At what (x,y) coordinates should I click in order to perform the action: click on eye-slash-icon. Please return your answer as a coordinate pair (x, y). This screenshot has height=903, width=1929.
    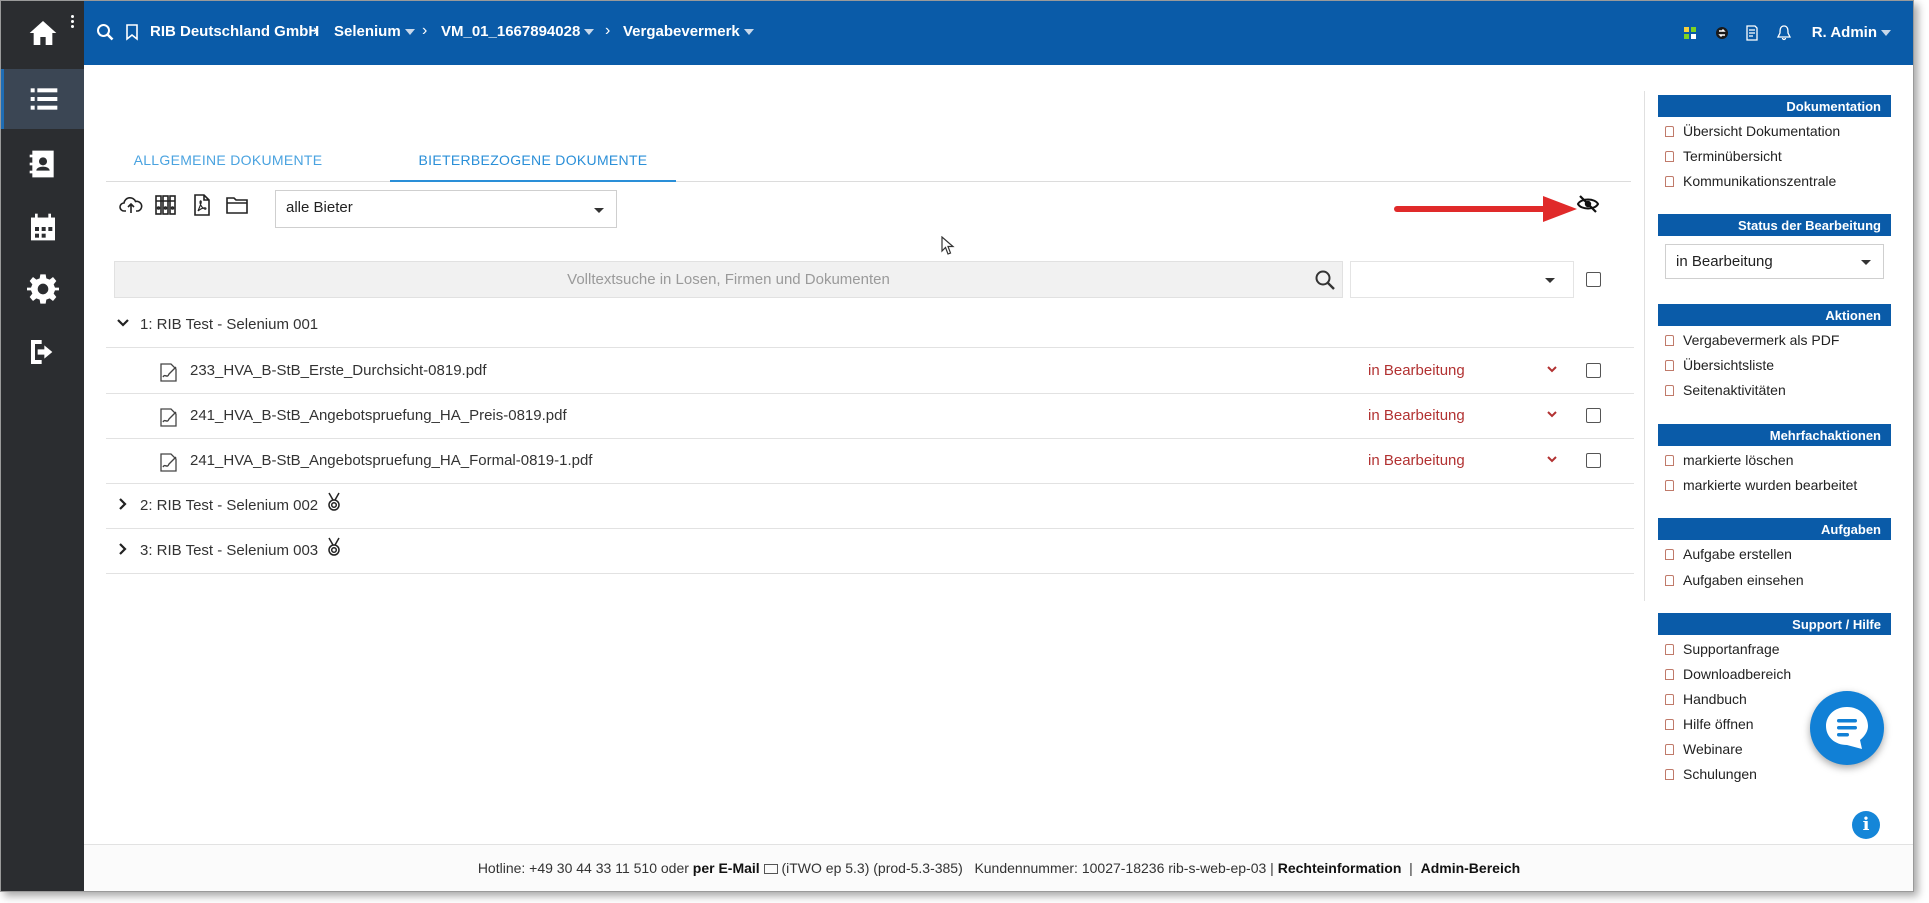
    Looking at the image, I should click on (1588, 204).